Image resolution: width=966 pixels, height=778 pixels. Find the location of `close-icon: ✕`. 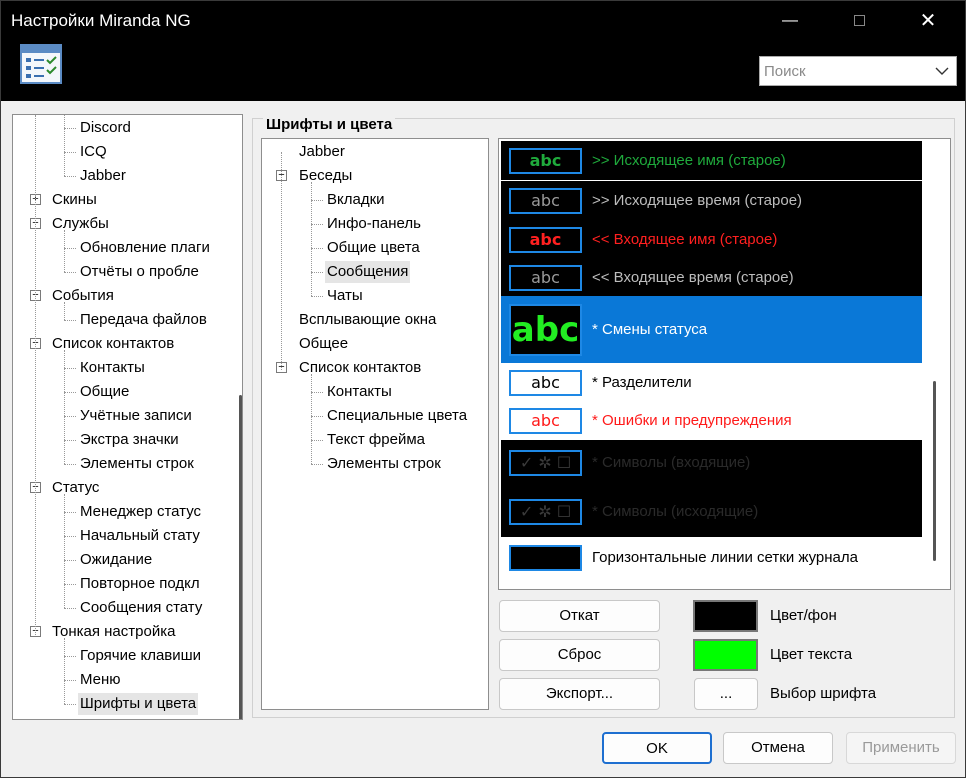

close-icon: ✕ is located at coordinates (928, 21).